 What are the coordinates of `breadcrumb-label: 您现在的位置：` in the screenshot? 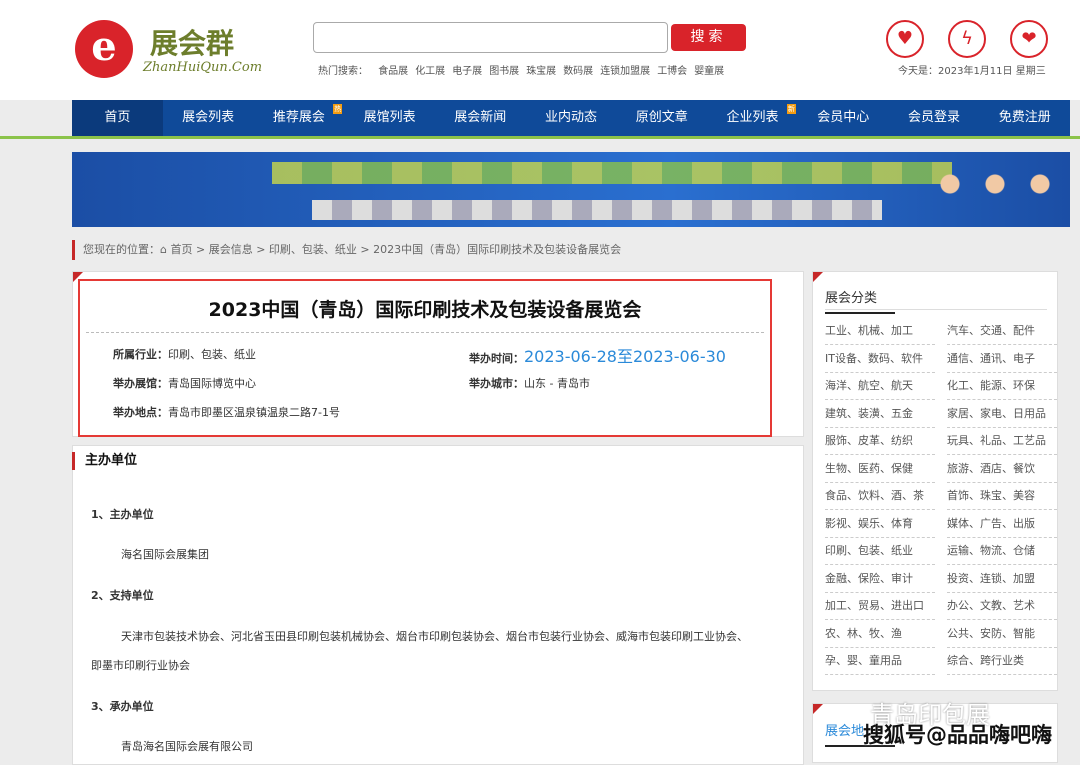 It's located at (121, 249).